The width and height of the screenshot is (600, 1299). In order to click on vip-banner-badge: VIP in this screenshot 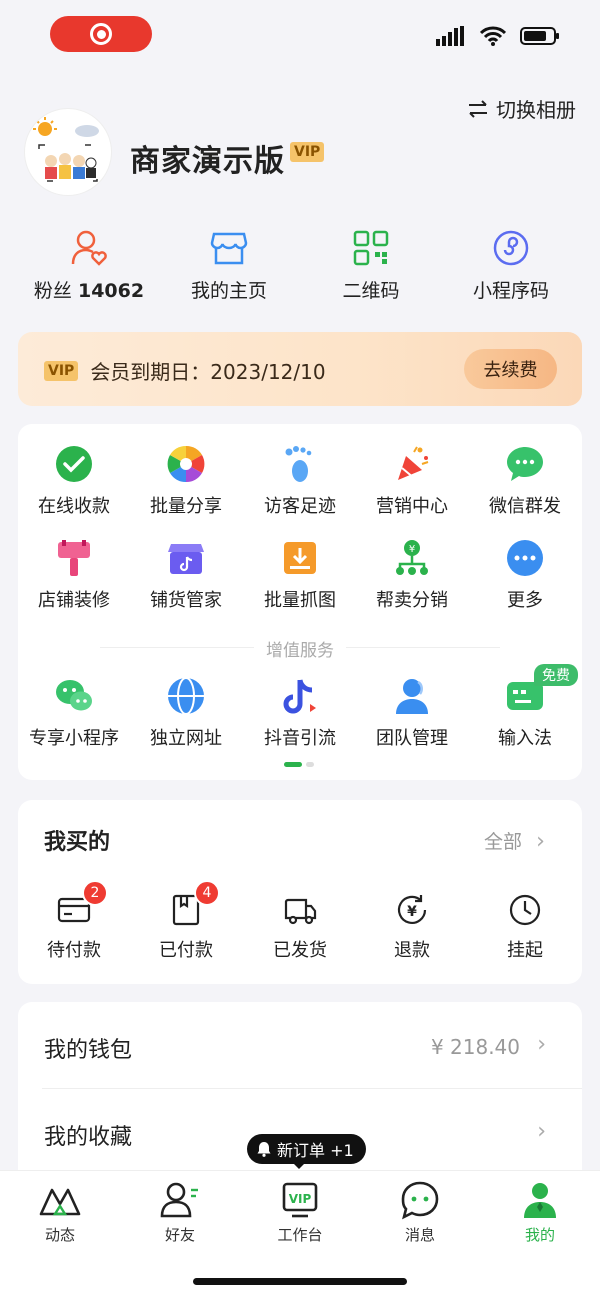, I will do `click(61, 370)`.